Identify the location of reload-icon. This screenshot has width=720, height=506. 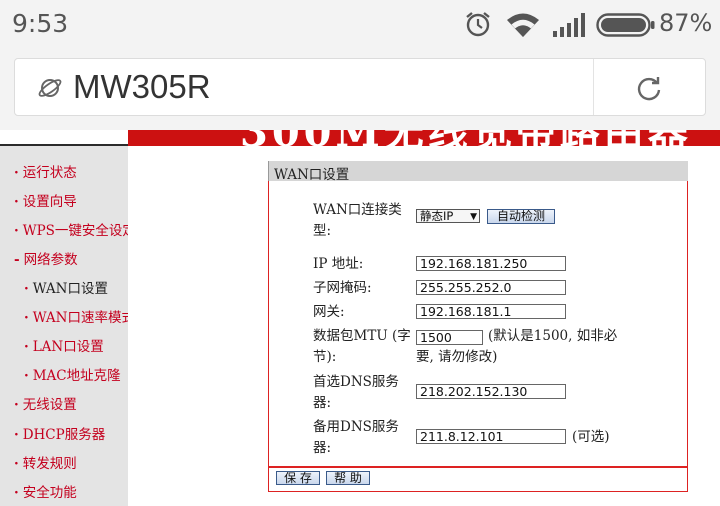
(649, 88).